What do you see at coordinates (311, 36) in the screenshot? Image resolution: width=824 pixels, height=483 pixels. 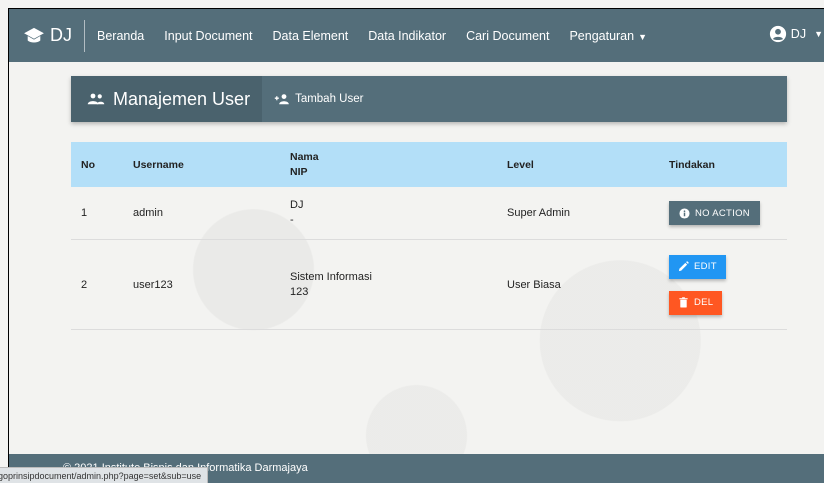 I see `nav-data-element: Data Element` at bounding box center [311, 36].